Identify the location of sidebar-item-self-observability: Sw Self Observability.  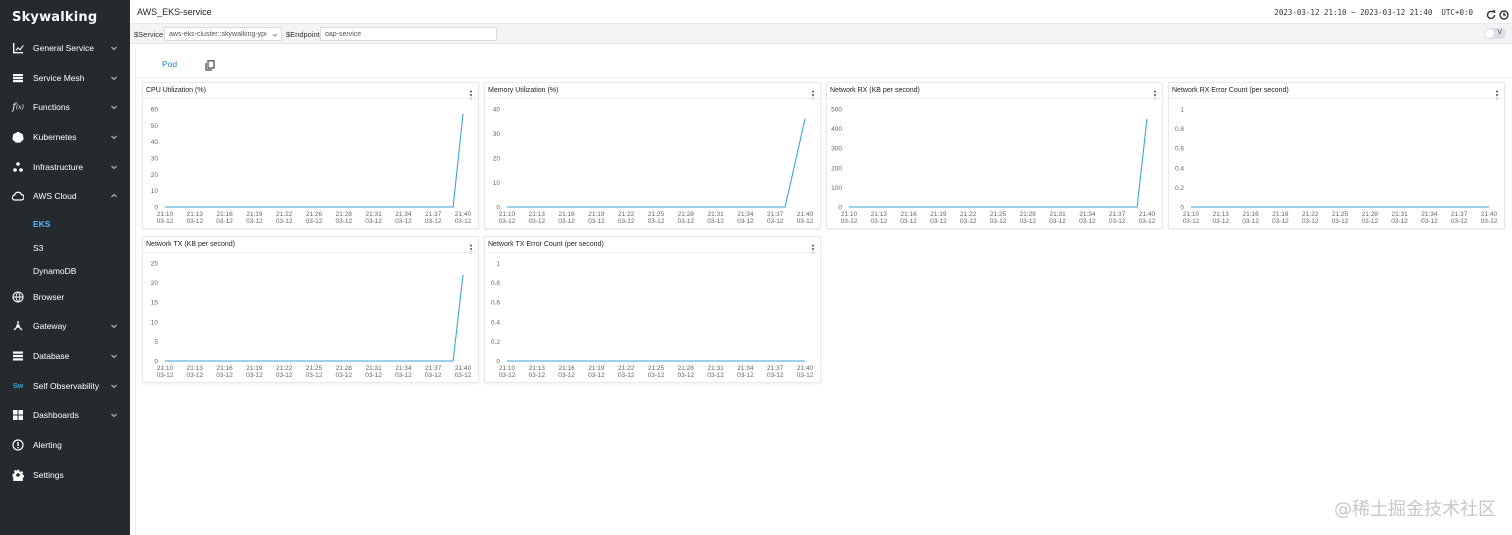
(65, 386).